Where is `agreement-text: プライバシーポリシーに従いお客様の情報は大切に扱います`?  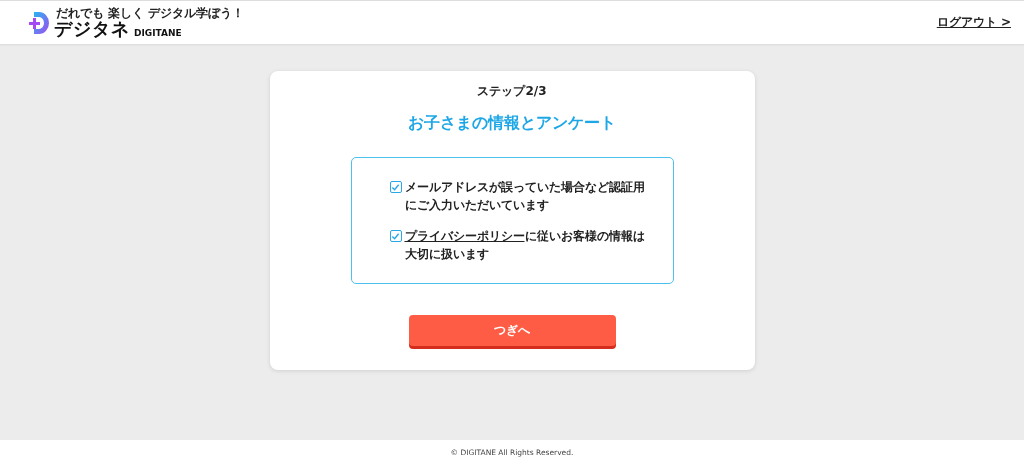 agreement-text: プライバシーポリシーに従いお客様の情報は大切に扱います is located at coordinates (525, 245).